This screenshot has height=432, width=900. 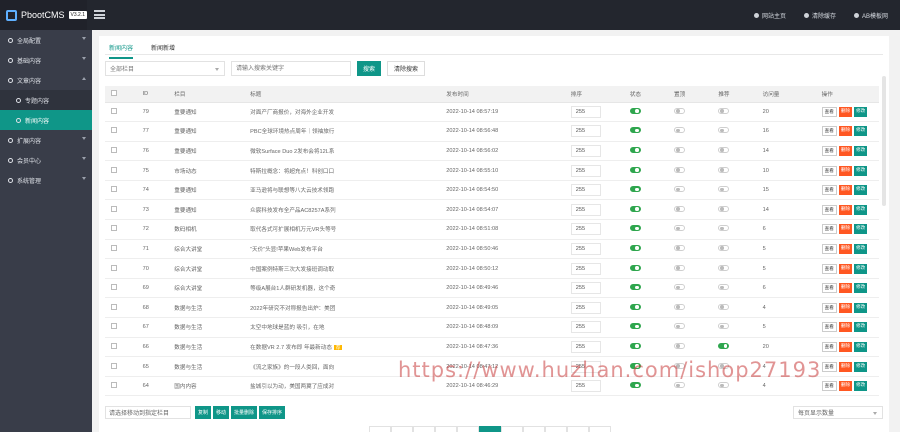 What do you see at coordinates (884, 141) in the screenshot?
I see `scrollbar` at bounding box center [884, 141].